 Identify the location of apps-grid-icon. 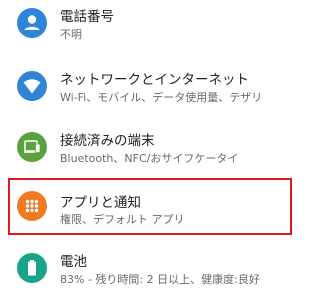
(32, 206).